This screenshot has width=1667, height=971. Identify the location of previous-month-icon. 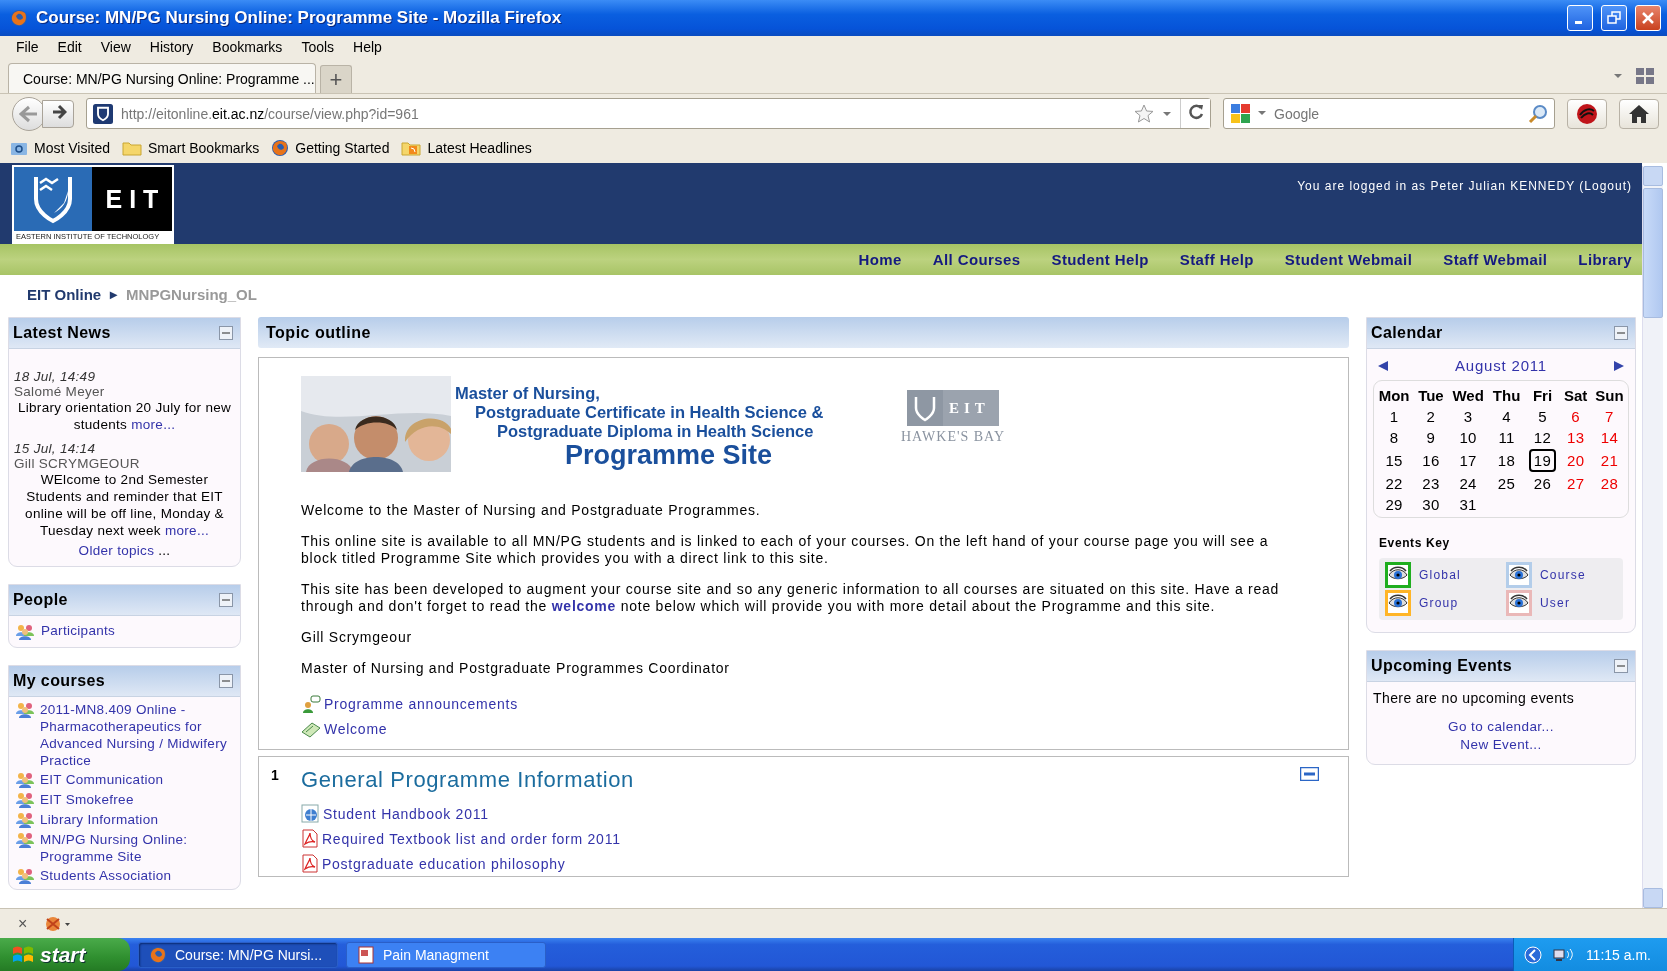
(1383, 365).